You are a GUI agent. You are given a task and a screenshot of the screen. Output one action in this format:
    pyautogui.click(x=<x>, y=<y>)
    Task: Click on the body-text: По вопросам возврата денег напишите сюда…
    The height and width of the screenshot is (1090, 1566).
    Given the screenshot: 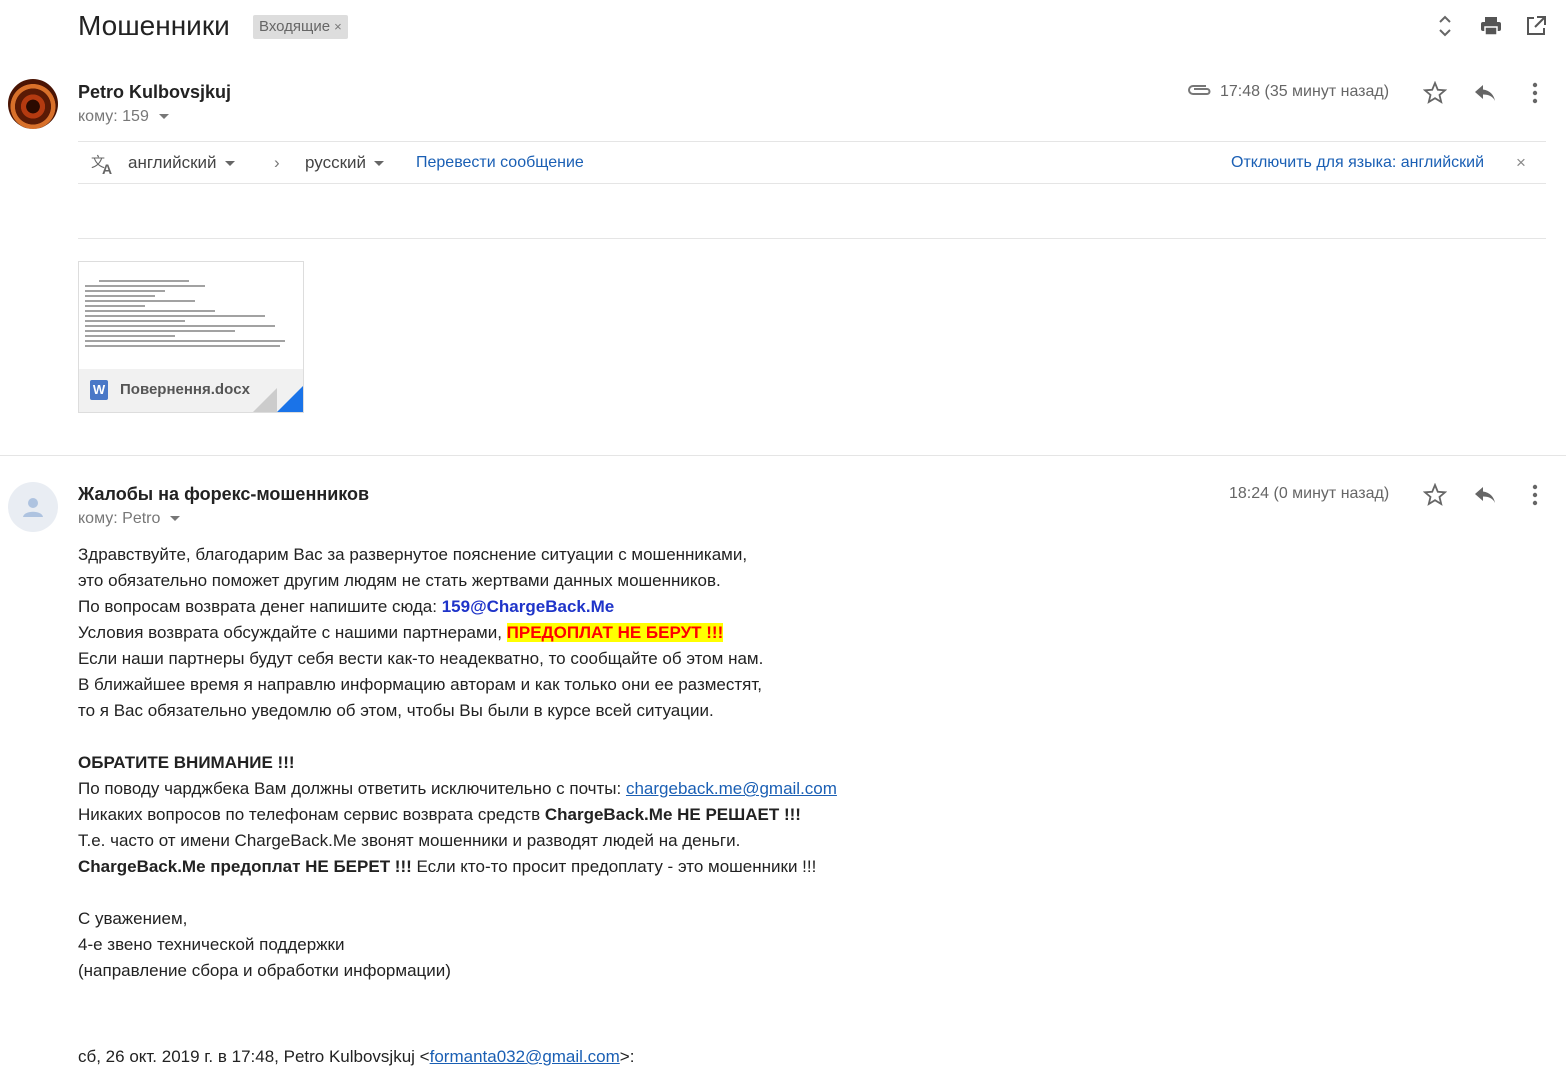 What is the action you would take?
    pyautogui.click(x=260, y=606)
    